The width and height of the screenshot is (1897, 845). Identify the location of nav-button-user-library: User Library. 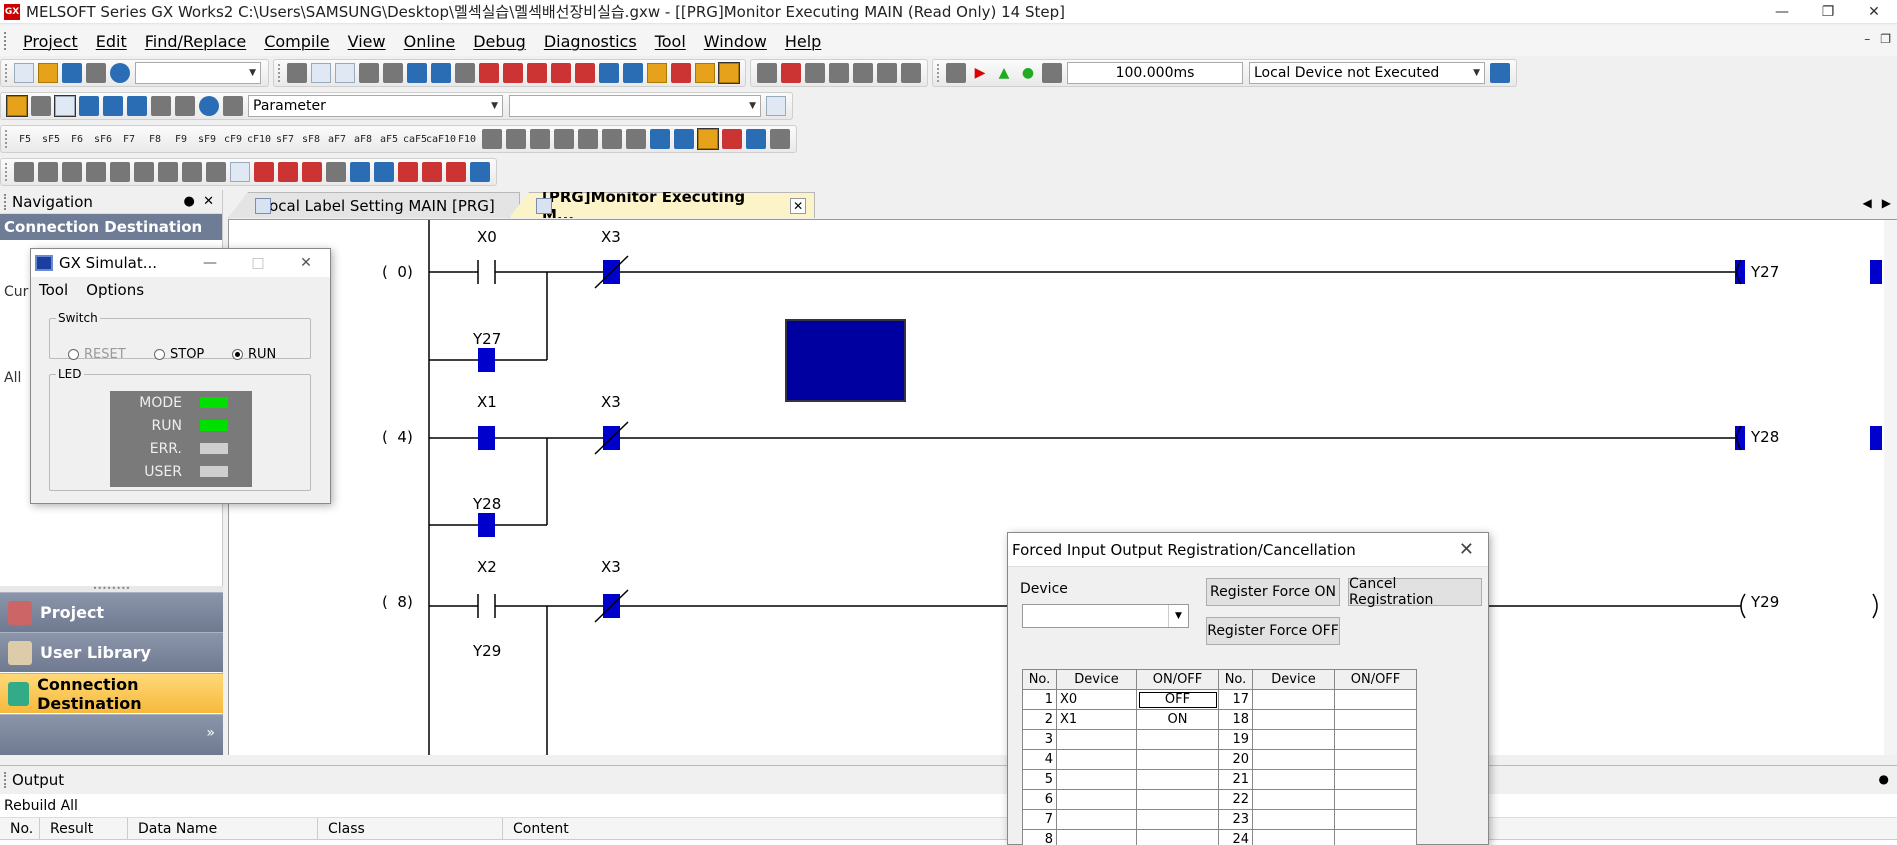
(111, 652).